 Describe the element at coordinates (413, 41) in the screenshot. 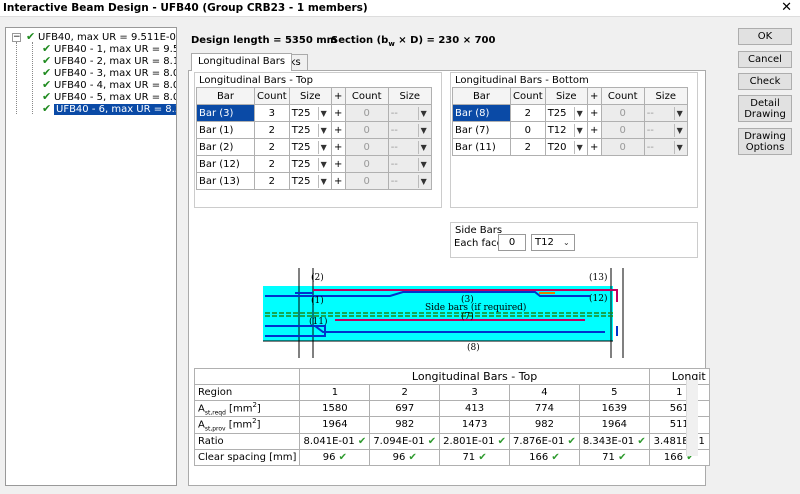

I see `section-info: Section (bw × D) = 230 × 700` at that location.